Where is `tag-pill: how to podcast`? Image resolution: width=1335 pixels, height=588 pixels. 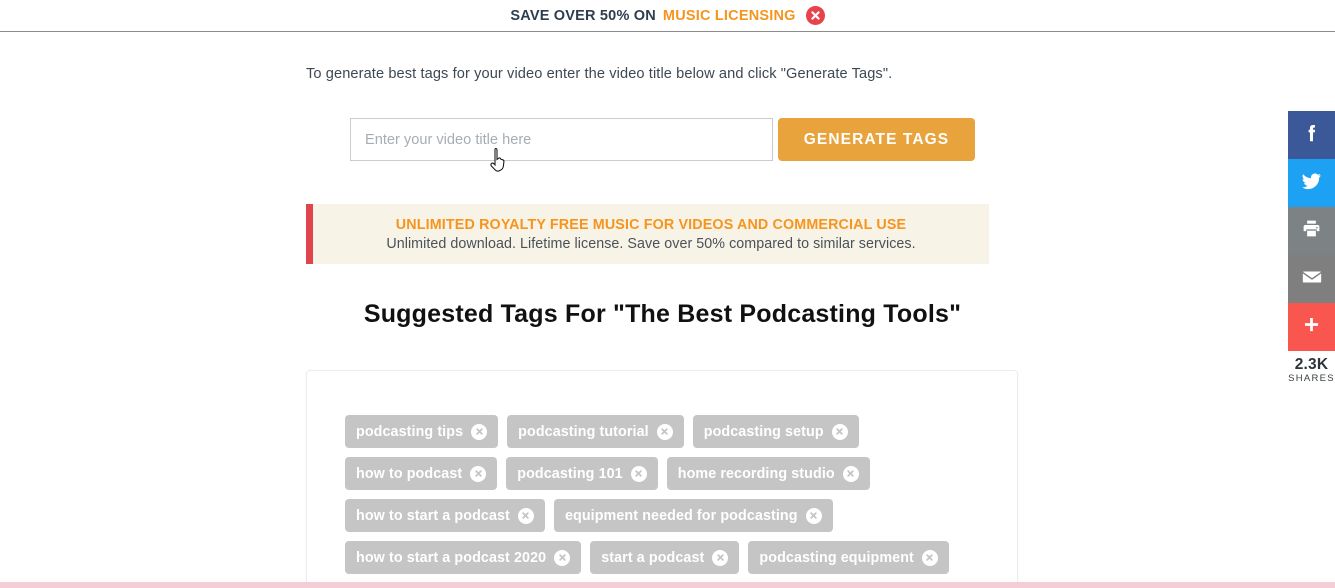 tag-pill: how to podcast is located at coordinates (421, 473).